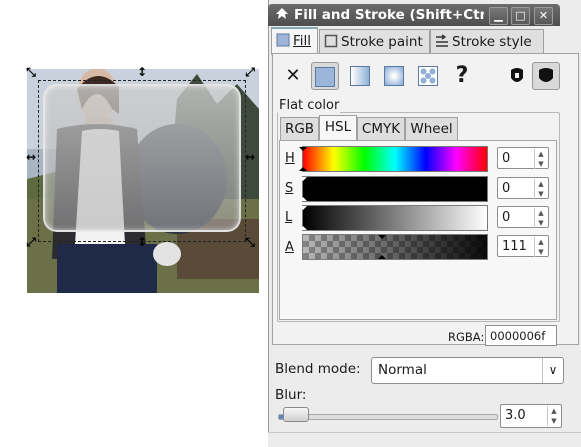  I want to click on close-button: ✕, so click(543, 16).